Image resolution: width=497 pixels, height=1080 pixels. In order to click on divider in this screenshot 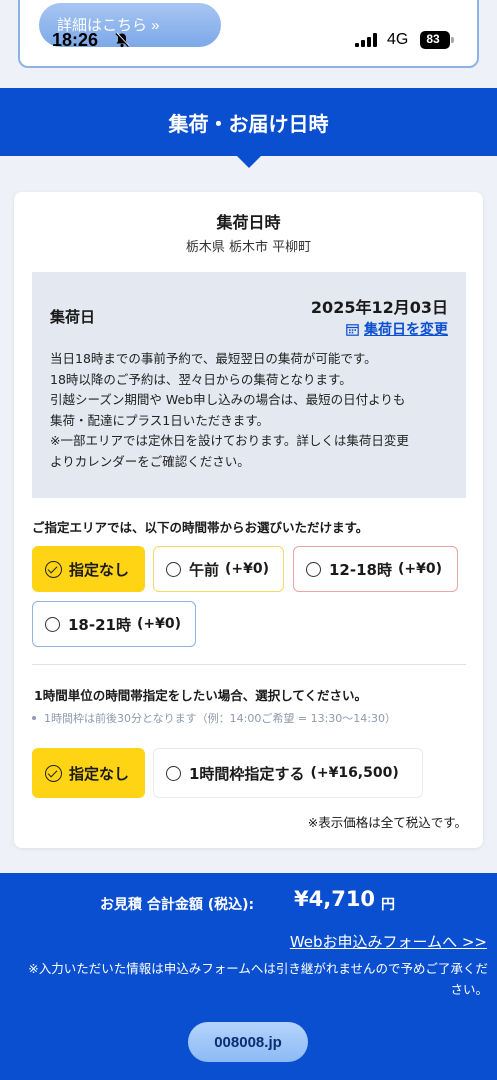, I will do `click(249, 664)`.